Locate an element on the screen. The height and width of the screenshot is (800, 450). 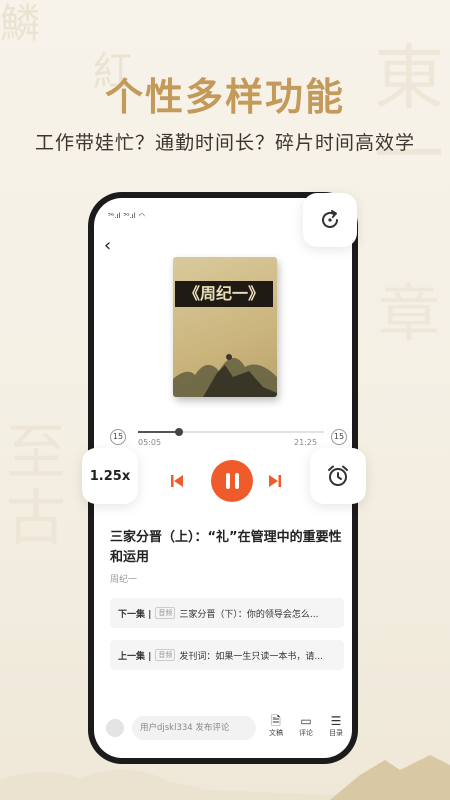
refresh-icon is located at coordinates (330, 219).